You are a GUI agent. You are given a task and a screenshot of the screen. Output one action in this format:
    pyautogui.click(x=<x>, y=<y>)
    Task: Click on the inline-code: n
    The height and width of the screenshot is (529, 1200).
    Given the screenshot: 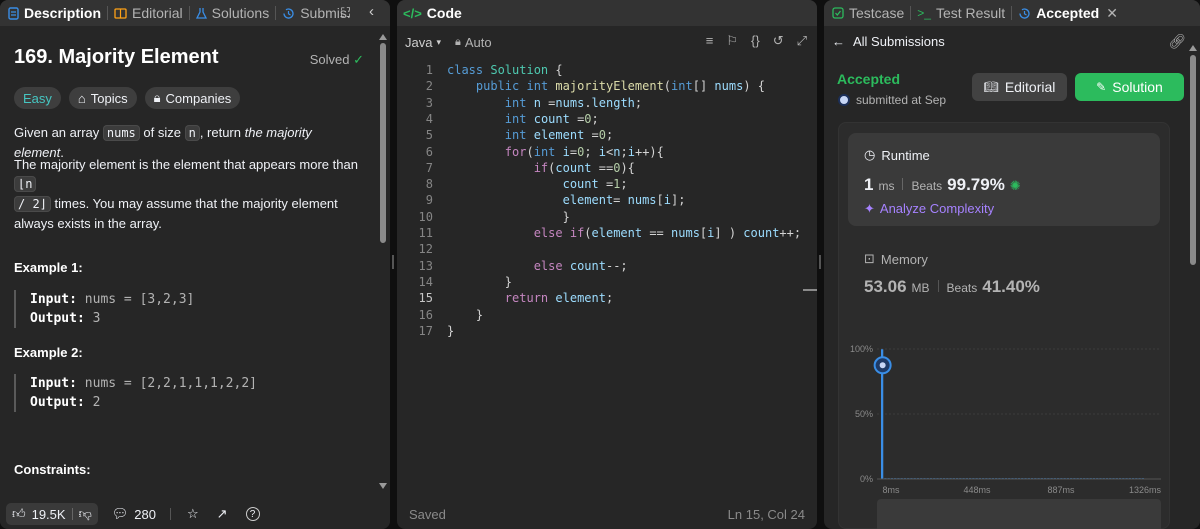 What is the action you would take?
    pyautogui.click(x=192, y=133)
    